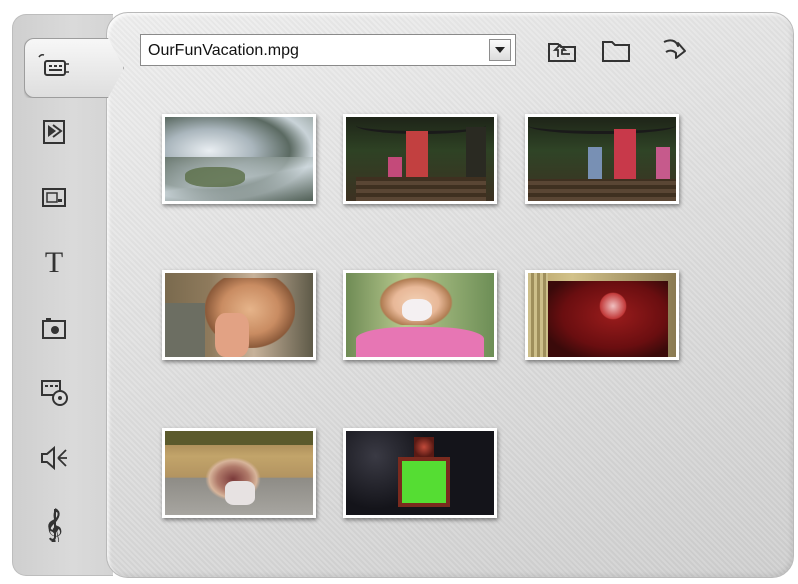  What do you see at coordinates (62, 295) in the screenshot?
I see `tab-rail` at bounding box center [62, 295].